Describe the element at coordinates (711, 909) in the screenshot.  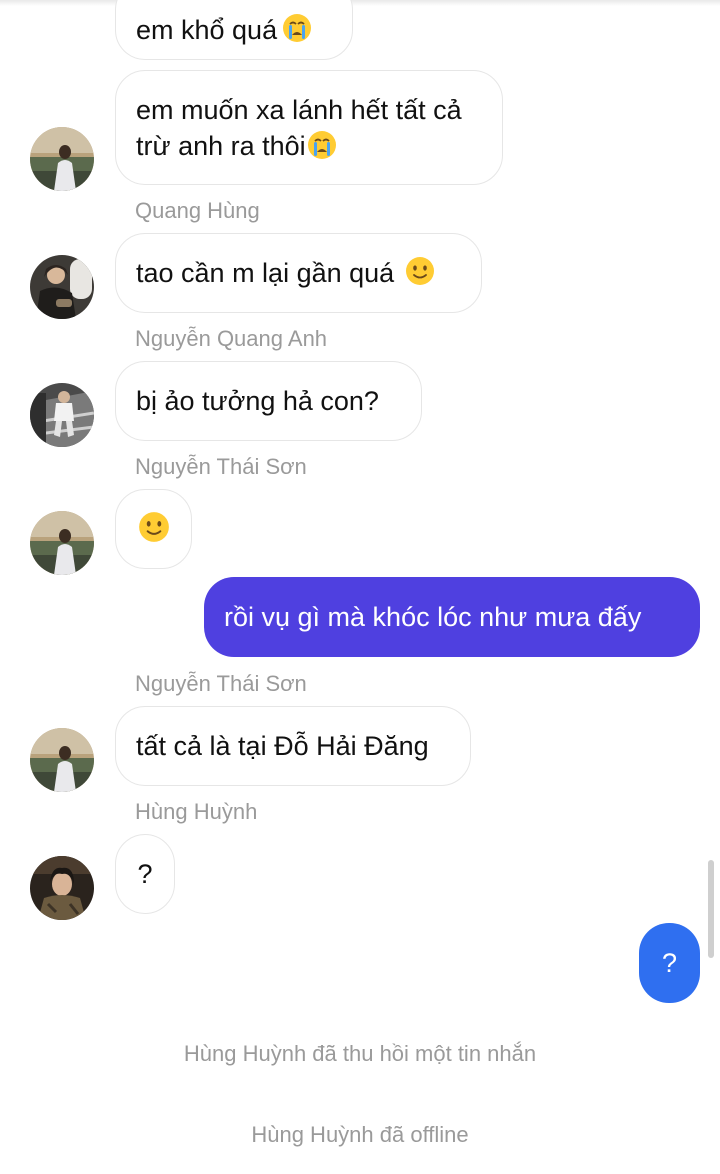
I see `scrollbar` at that location.